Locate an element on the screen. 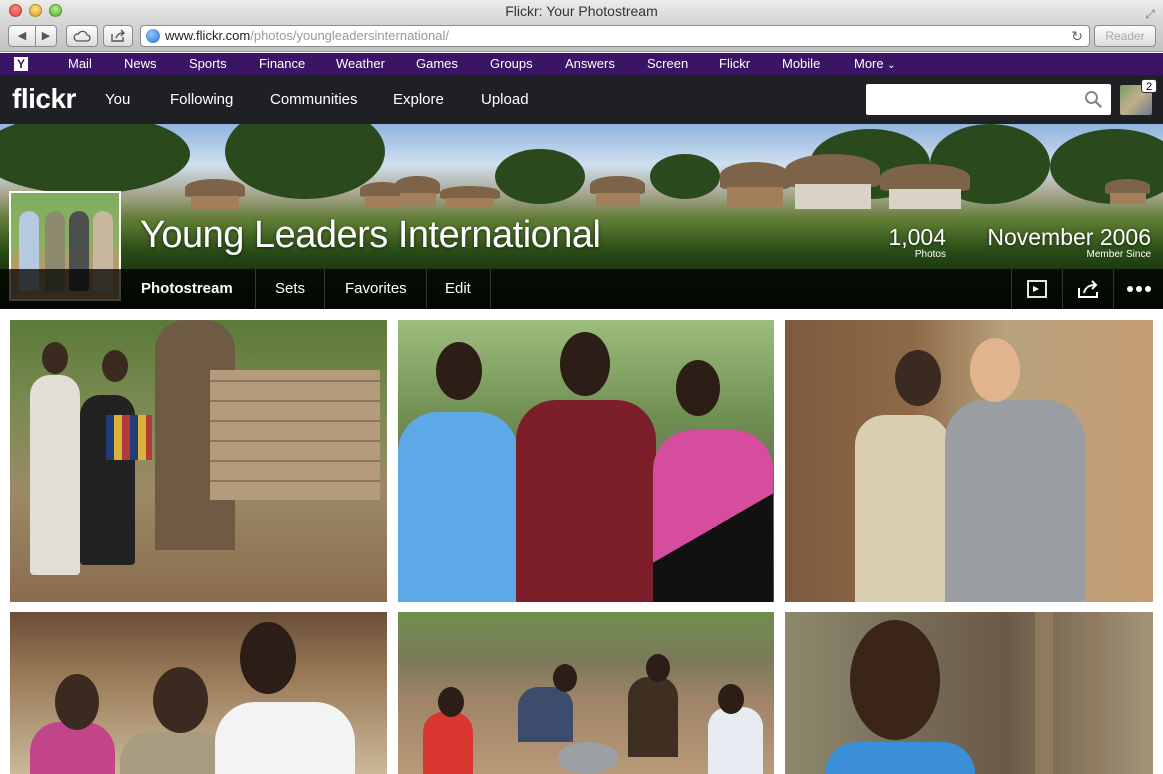 This screenshot has height=774, width=1163. yahoo-link-news: News is located at coordinates (140, 64).